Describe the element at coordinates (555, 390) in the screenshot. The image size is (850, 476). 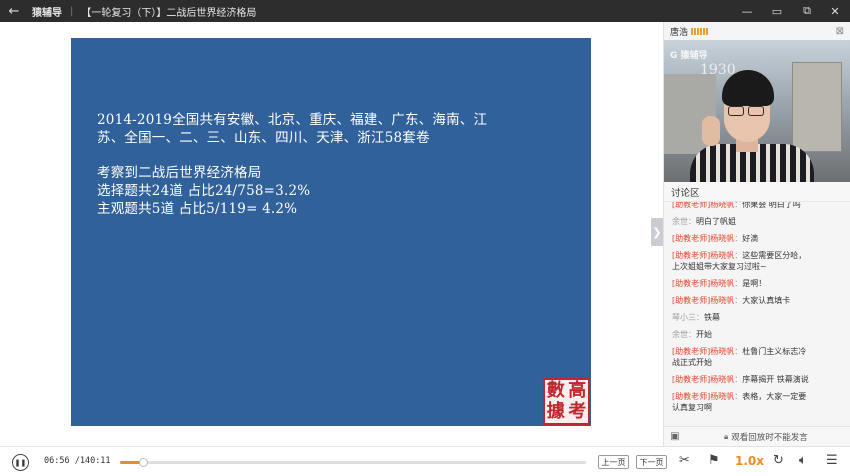
I see `seal-char: 數` at that location.